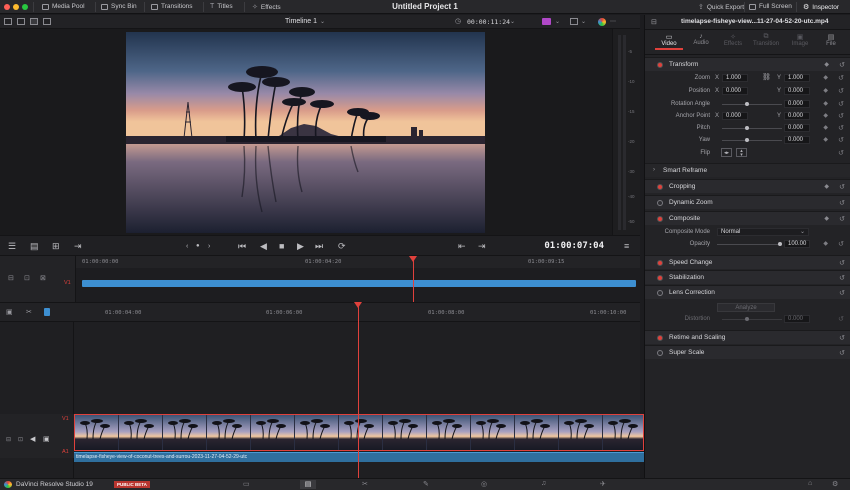 The width and height of the screenshot is (850, 490). Describe the element at coordinates (749, 244) in the screenshot. I see `opacity-slider` at that location.